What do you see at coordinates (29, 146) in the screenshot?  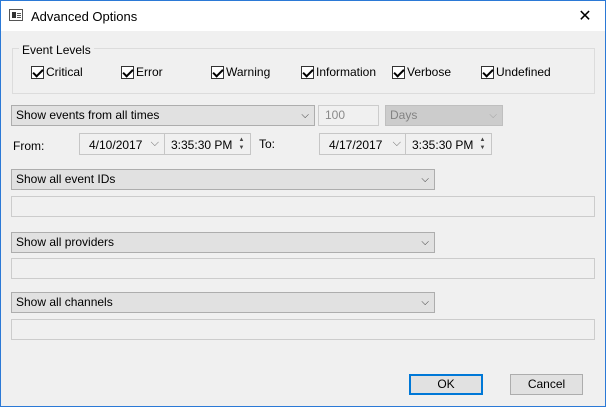 I see `from-label: From:` at bounding box center [29, 146].